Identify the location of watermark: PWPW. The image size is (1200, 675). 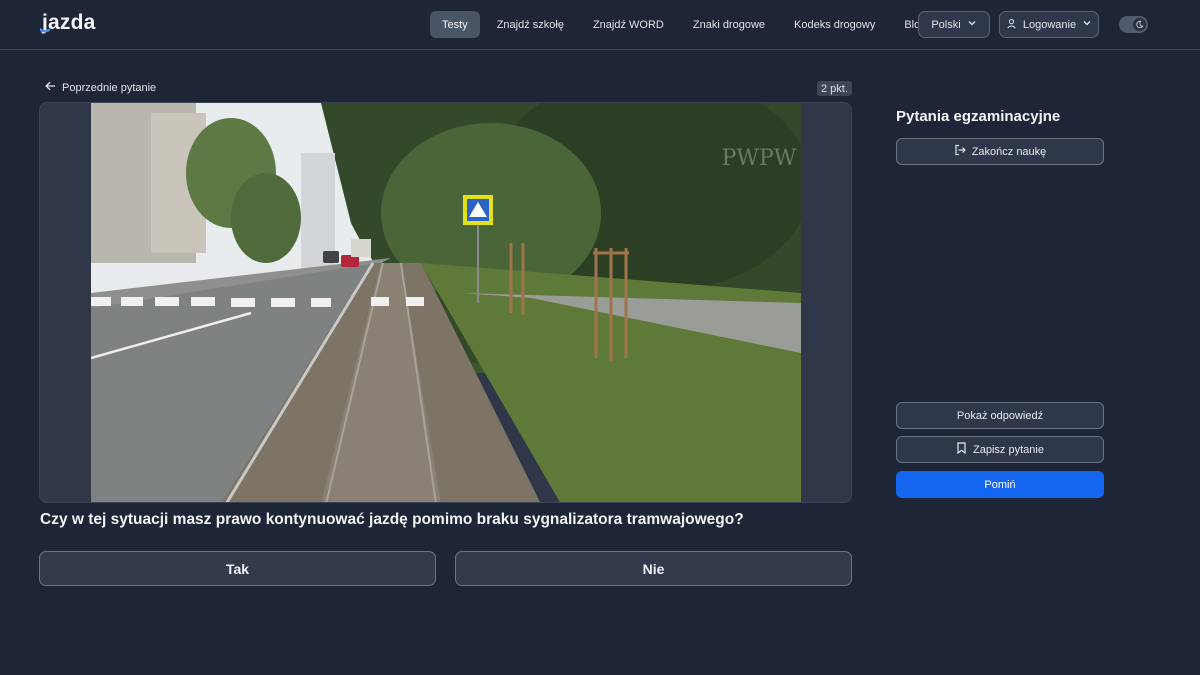
(759, 158).